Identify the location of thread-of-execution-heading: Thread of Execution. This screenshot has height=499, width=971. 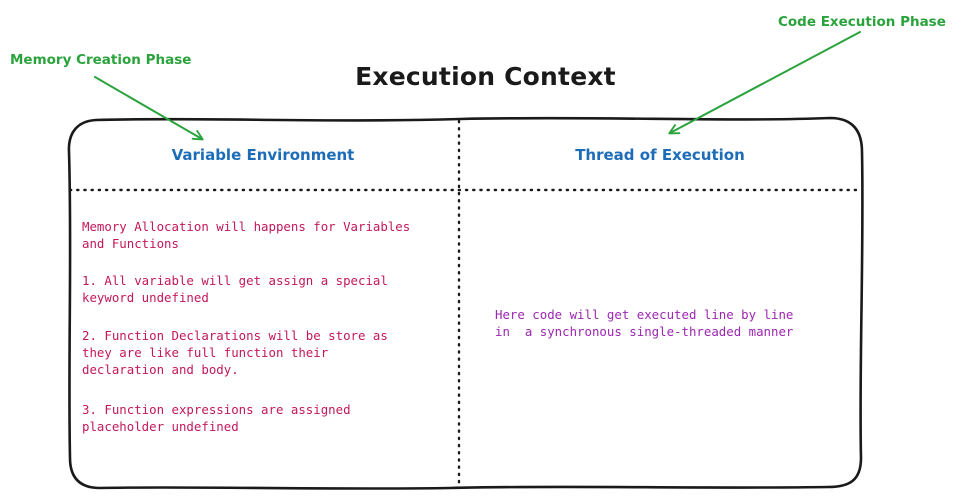
(660, 155).